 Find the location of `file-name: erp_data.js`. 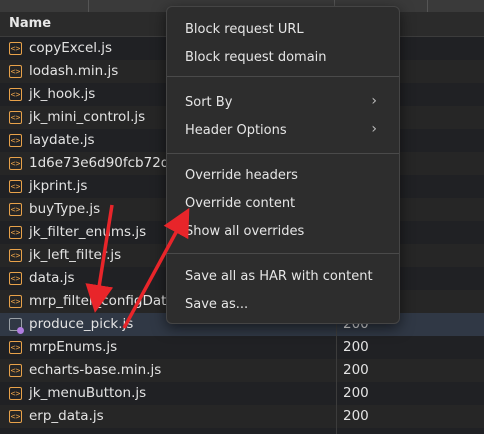

file-name: erp_data.js is located at coordinates (66, 416).